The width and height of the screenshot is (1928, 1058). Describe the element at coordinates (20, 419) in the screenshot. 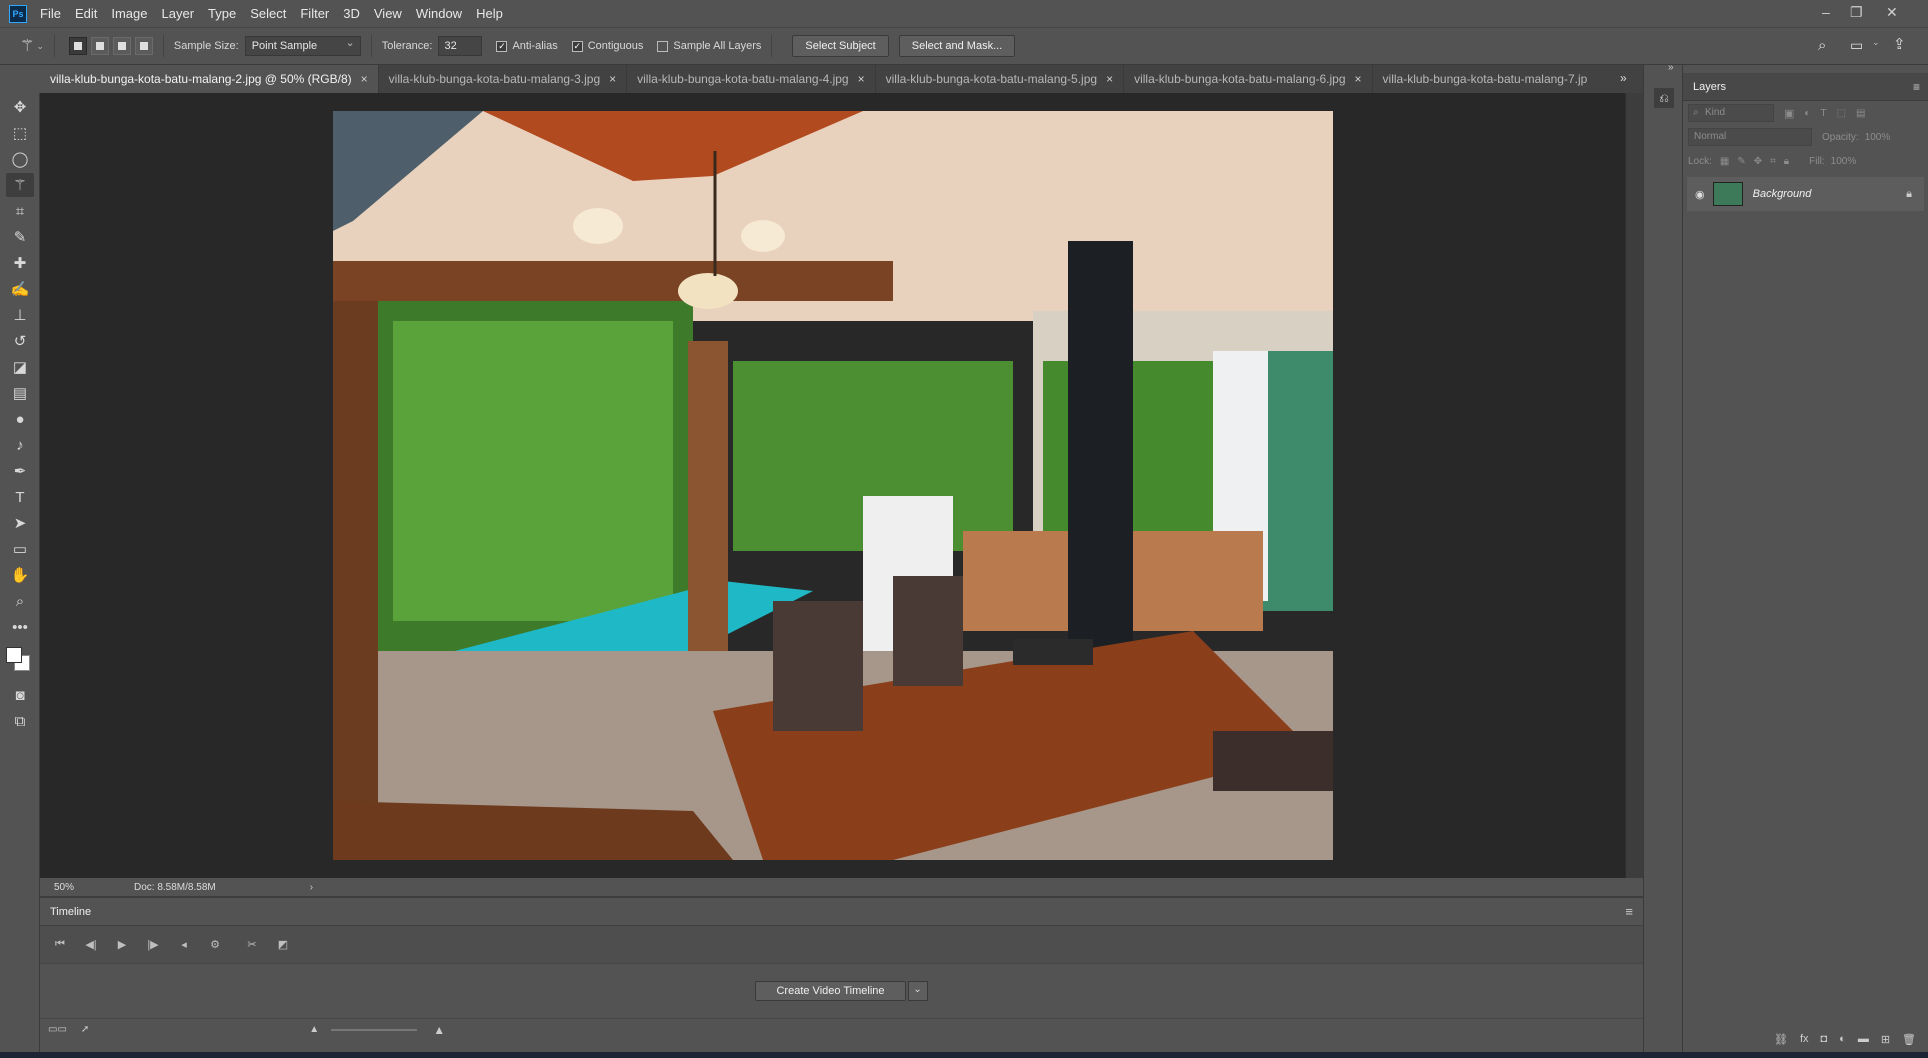

I see `blur-tool-icon: ●` at that location.